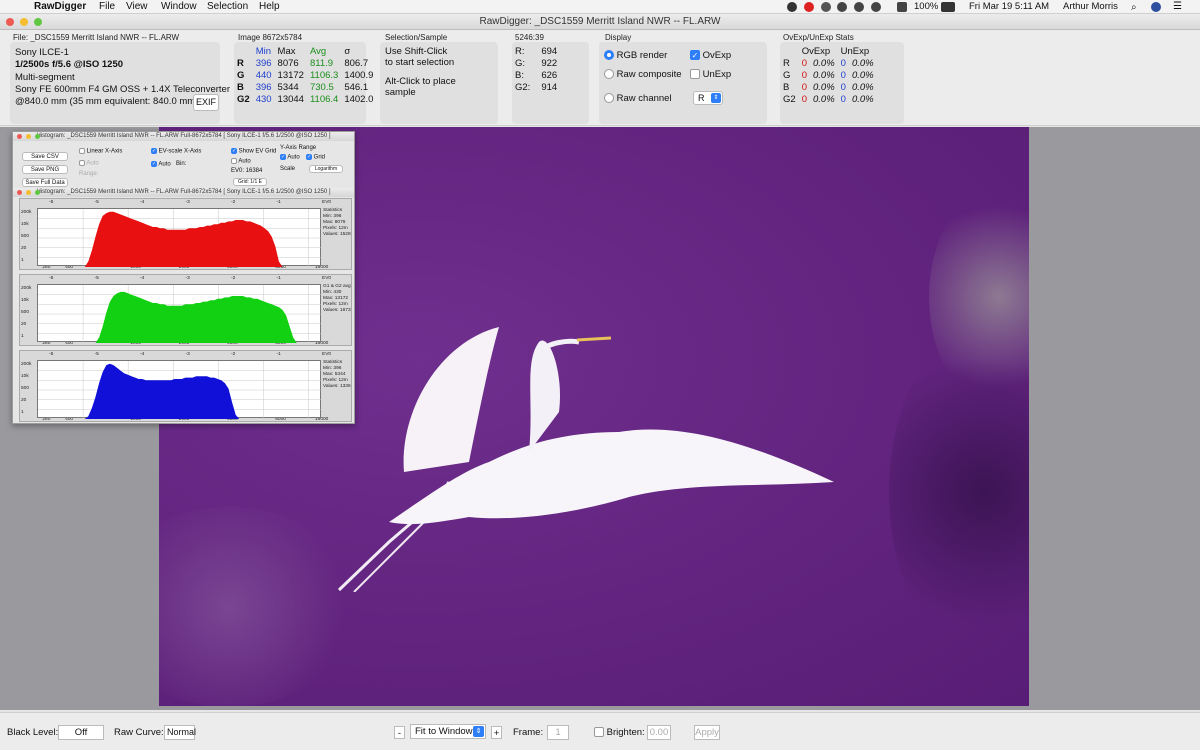 Image resolution: width=1200 pixels, height=750 pixels. What do you see at coordinates (701, 98) in the screenshot?
I see `channel-select-value: R` at bounding box center [701, 98].